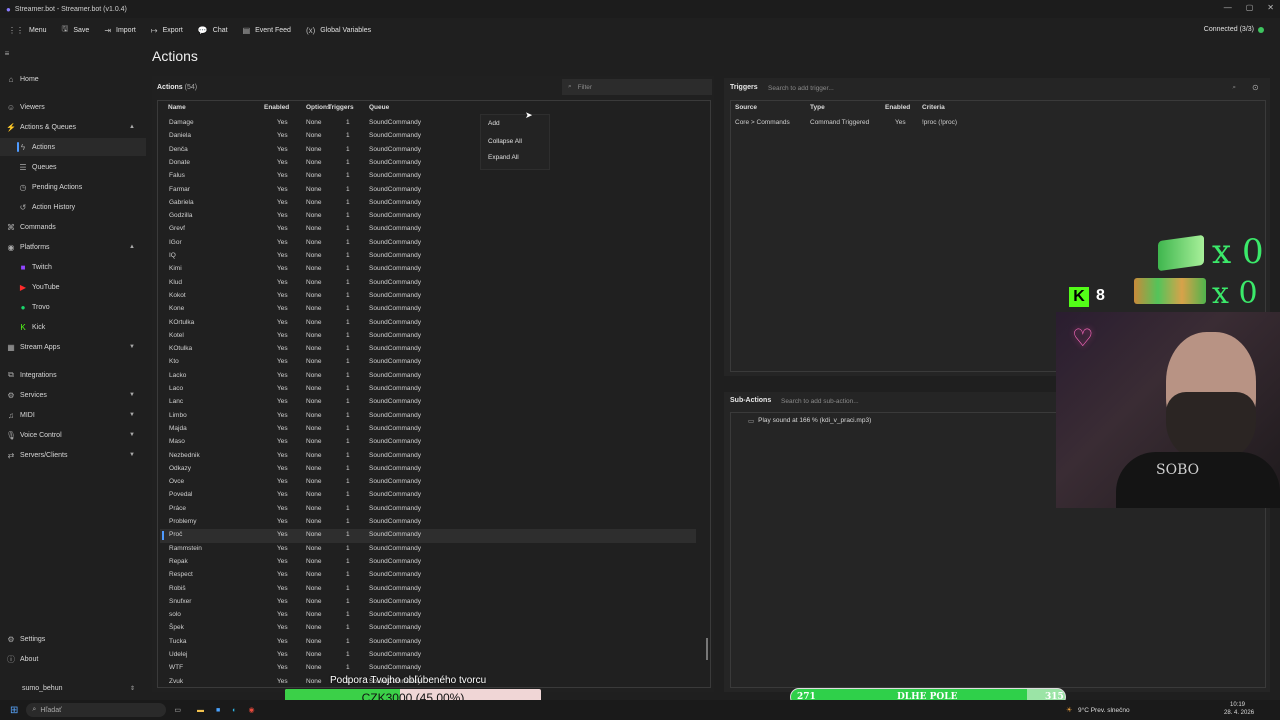  I want to click on sidebar-item-voice-control: 🎙 Voice Control ▼, so click(73, 435).